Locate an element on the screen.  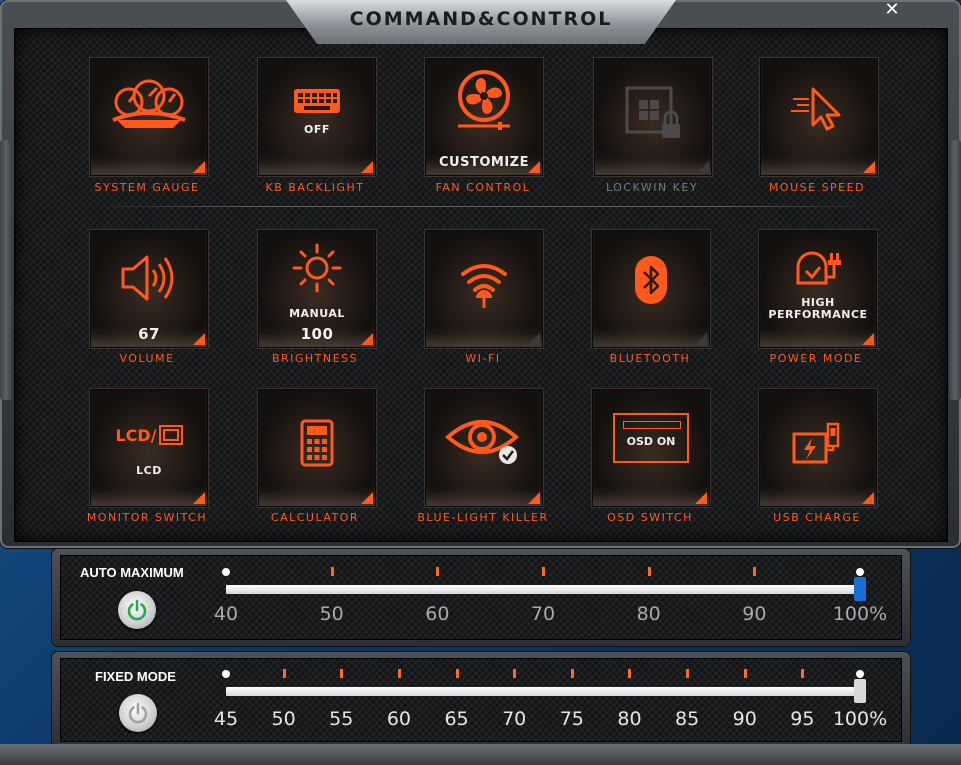
slider-tick-label: 45 is located at coordinates (226, 719).